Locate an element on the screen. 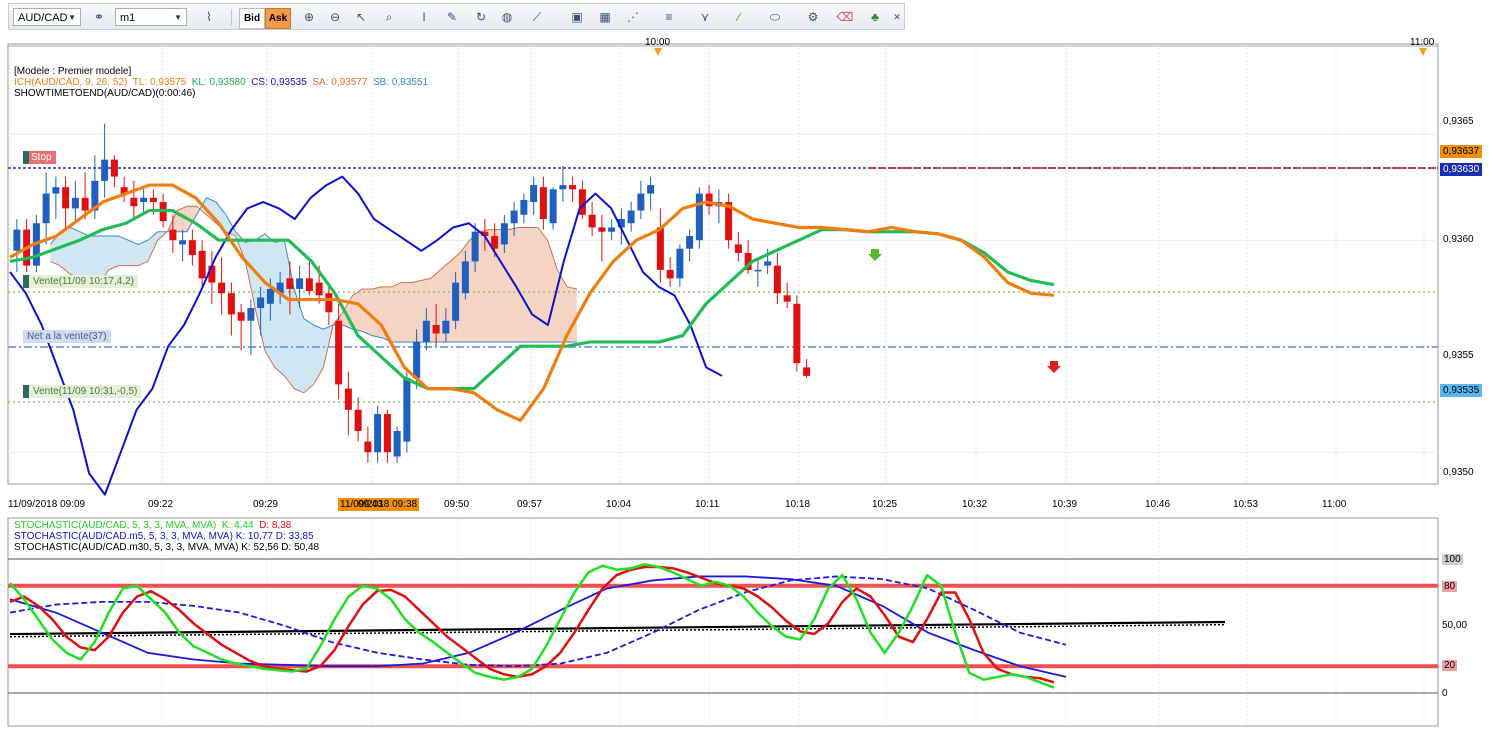  model-label: [Modele : Premier modele] is located at coordinates (73, 71).